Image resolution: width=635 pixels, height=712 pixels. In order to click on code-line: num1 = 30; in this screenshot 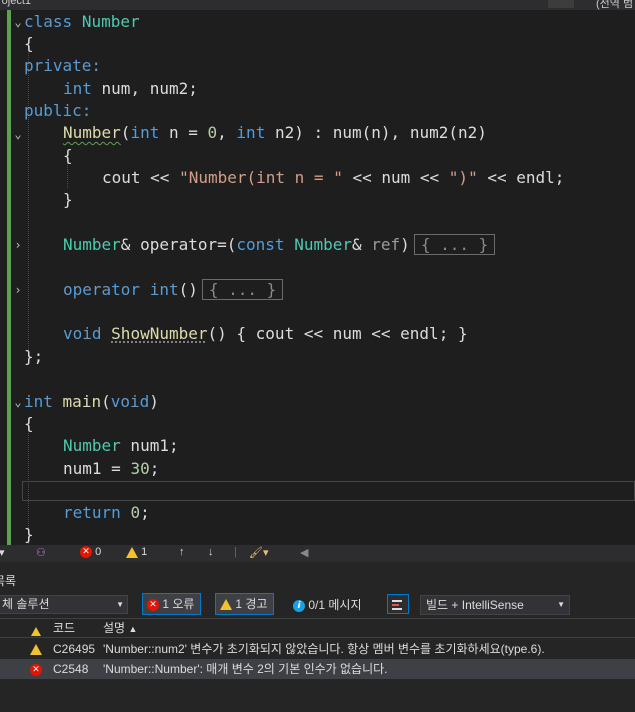, I will do `click(111, 468)`.